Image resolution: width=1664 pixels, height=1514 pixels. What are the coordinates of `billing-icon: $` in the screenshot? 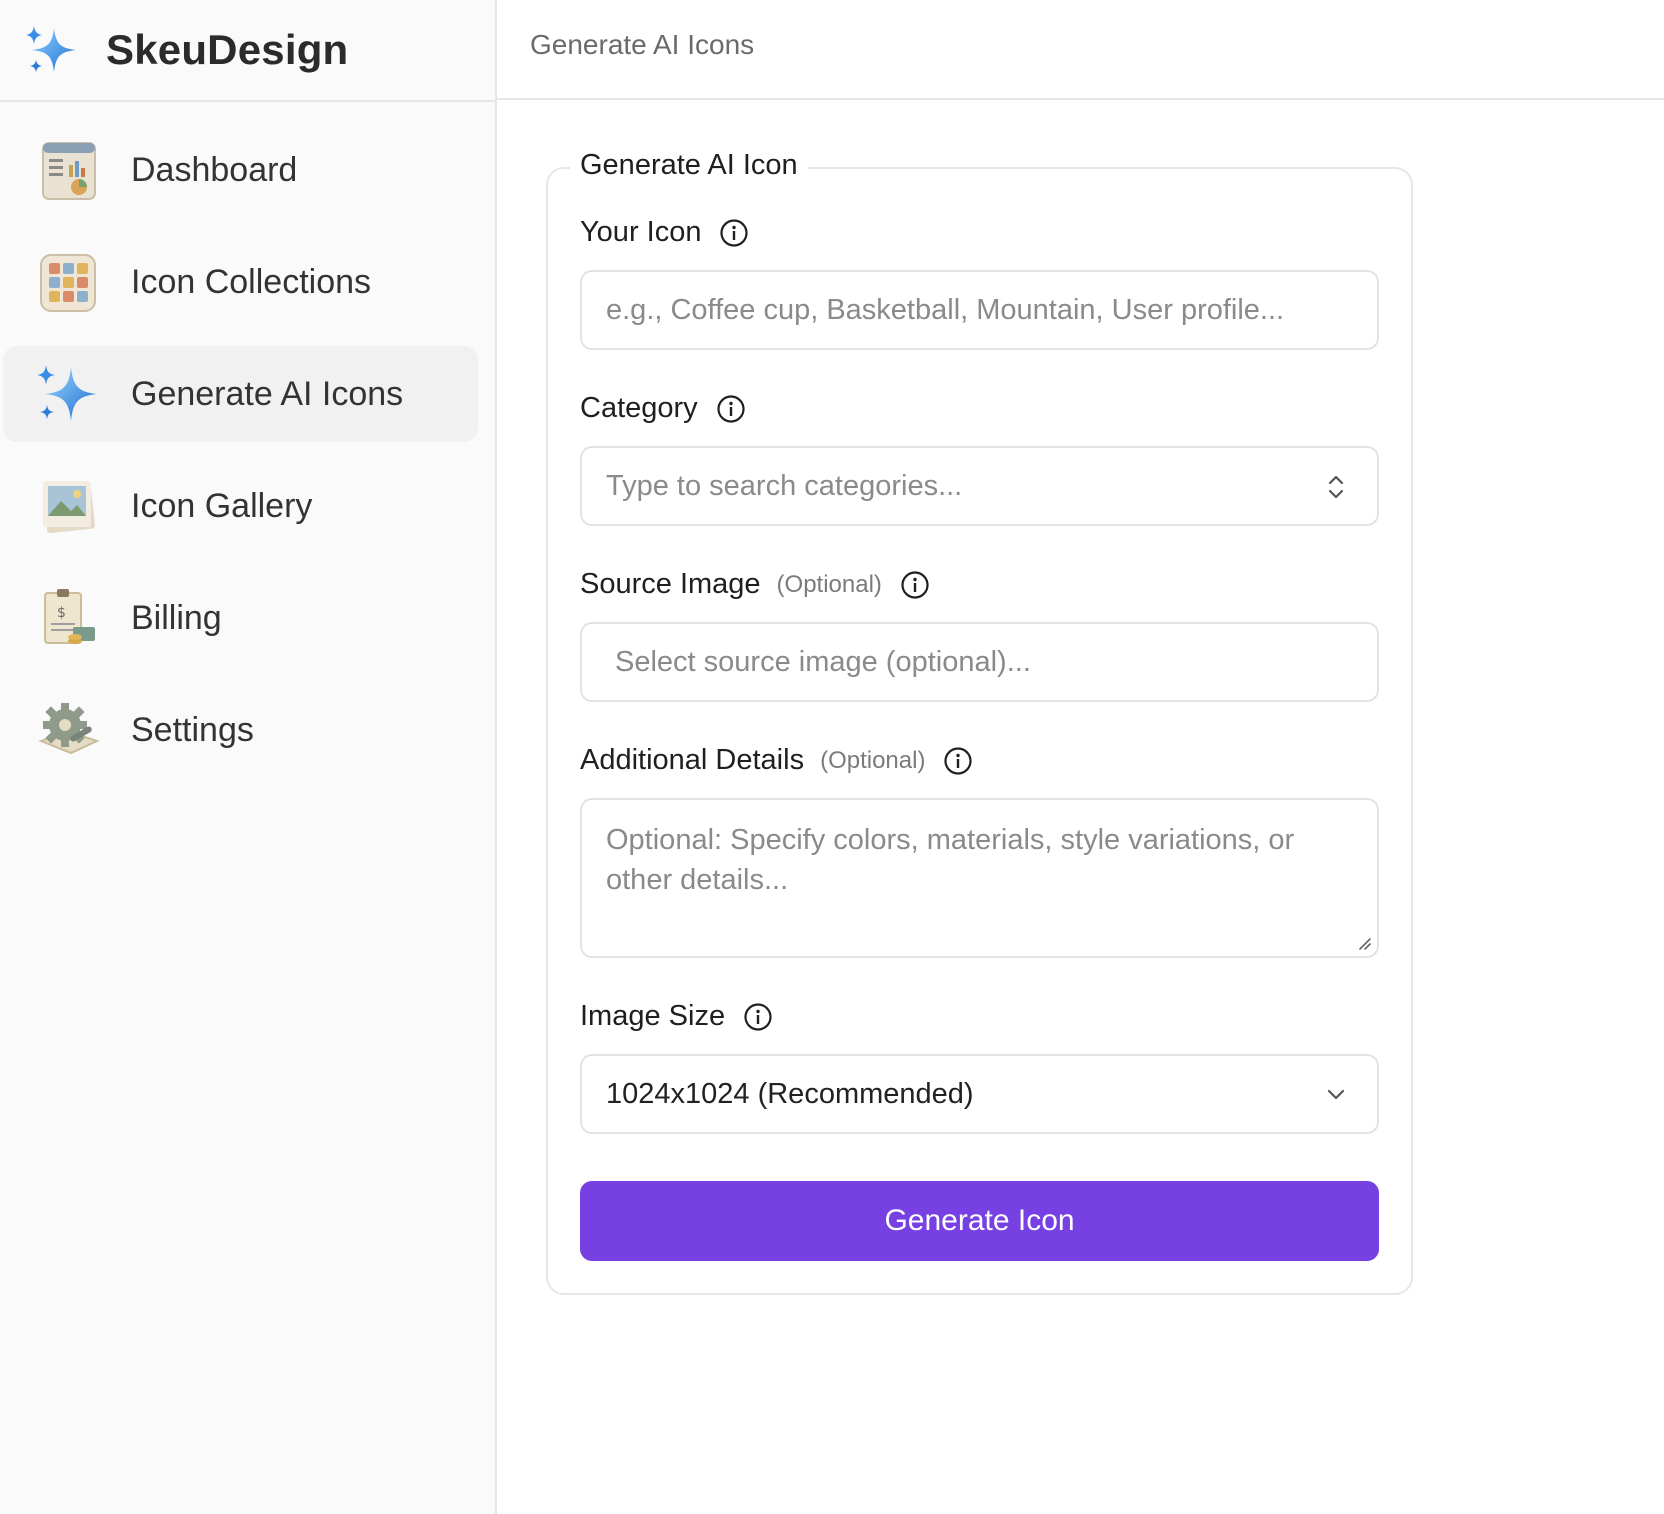 It's located at (69, 616).